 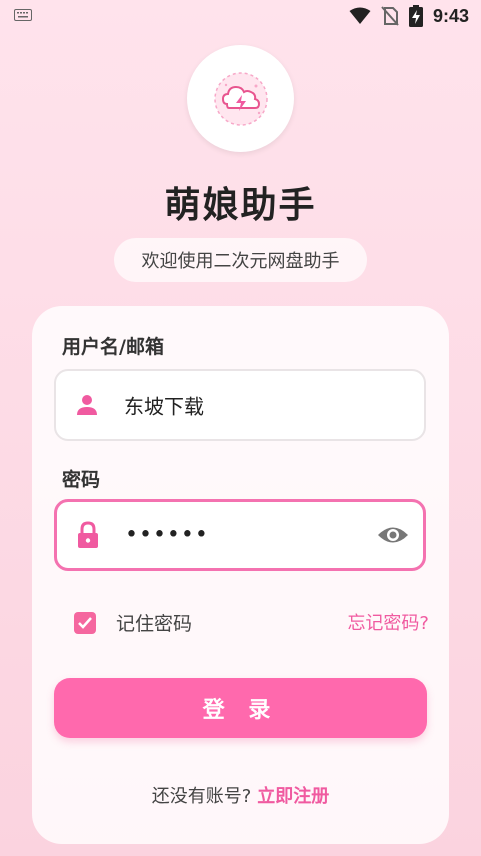 I want to click on storm-cloud-icon, so click(x=240, y=98).